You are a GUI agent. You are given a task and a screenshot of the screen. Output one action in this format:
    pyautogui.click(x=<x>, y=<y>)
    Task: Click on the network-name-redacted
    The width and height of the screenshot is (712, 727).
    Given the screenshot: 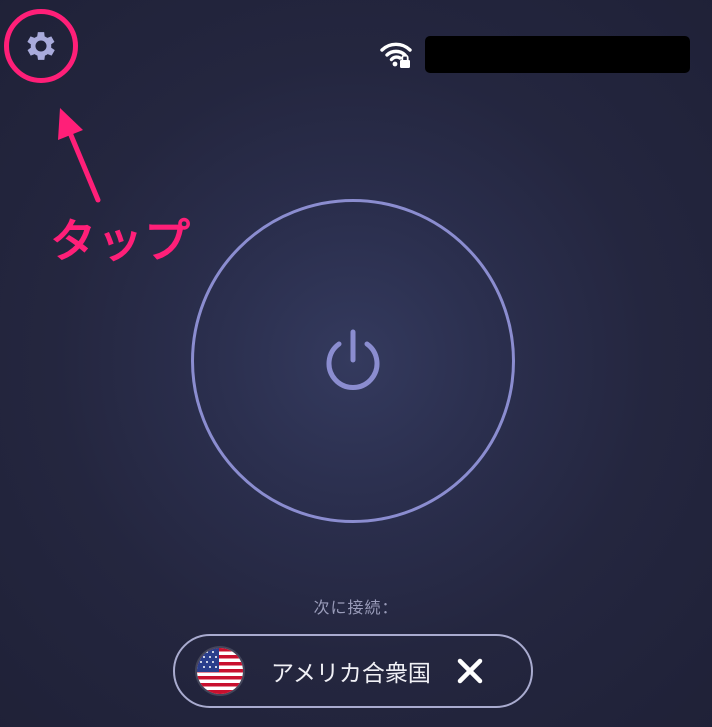 What is the action you would take?
    pyautogui.click(x=557, y=54)
    